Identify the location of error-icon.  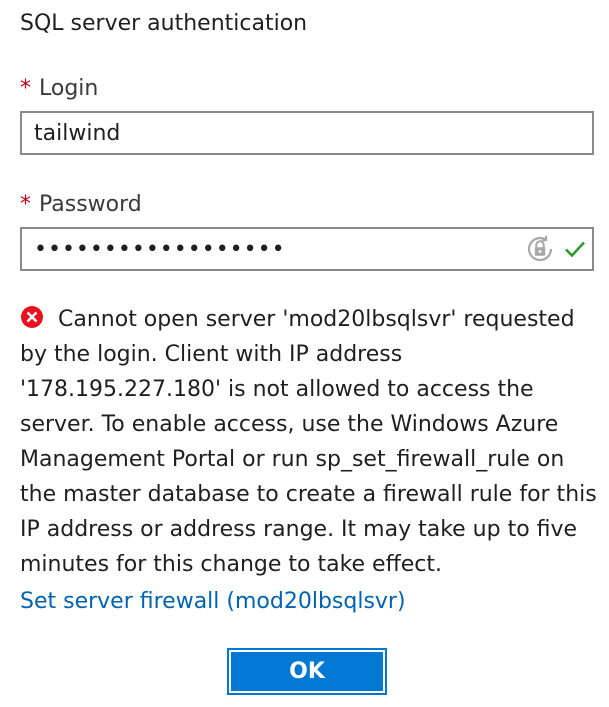
(32, 317).